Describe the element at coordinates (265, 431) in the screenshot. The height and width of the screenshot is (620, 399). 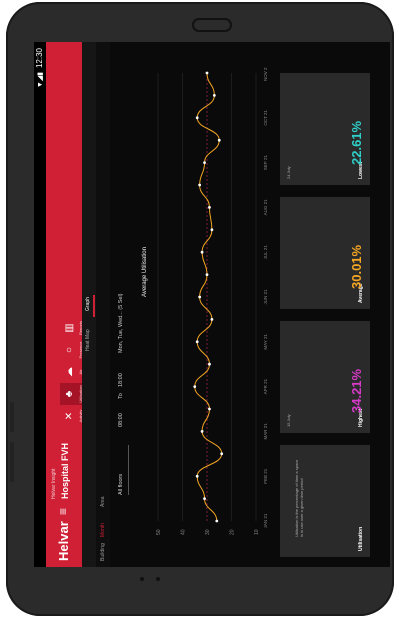
I see `x-tick-label: MAR 21` at that location.